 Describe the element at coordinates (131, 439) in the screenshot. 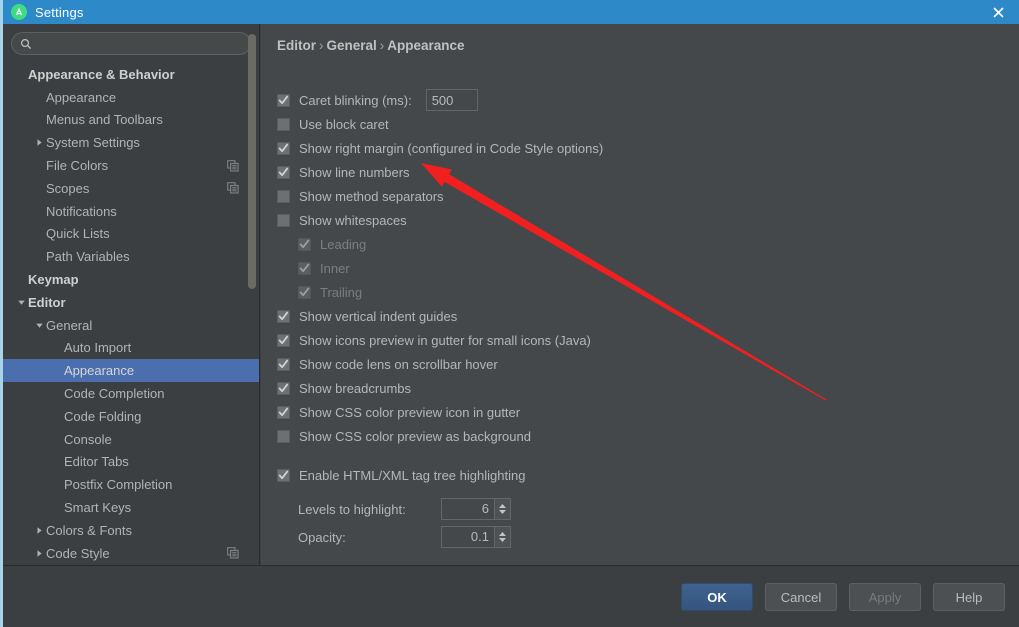

I see `sidebar-item-console: Console` at that location.